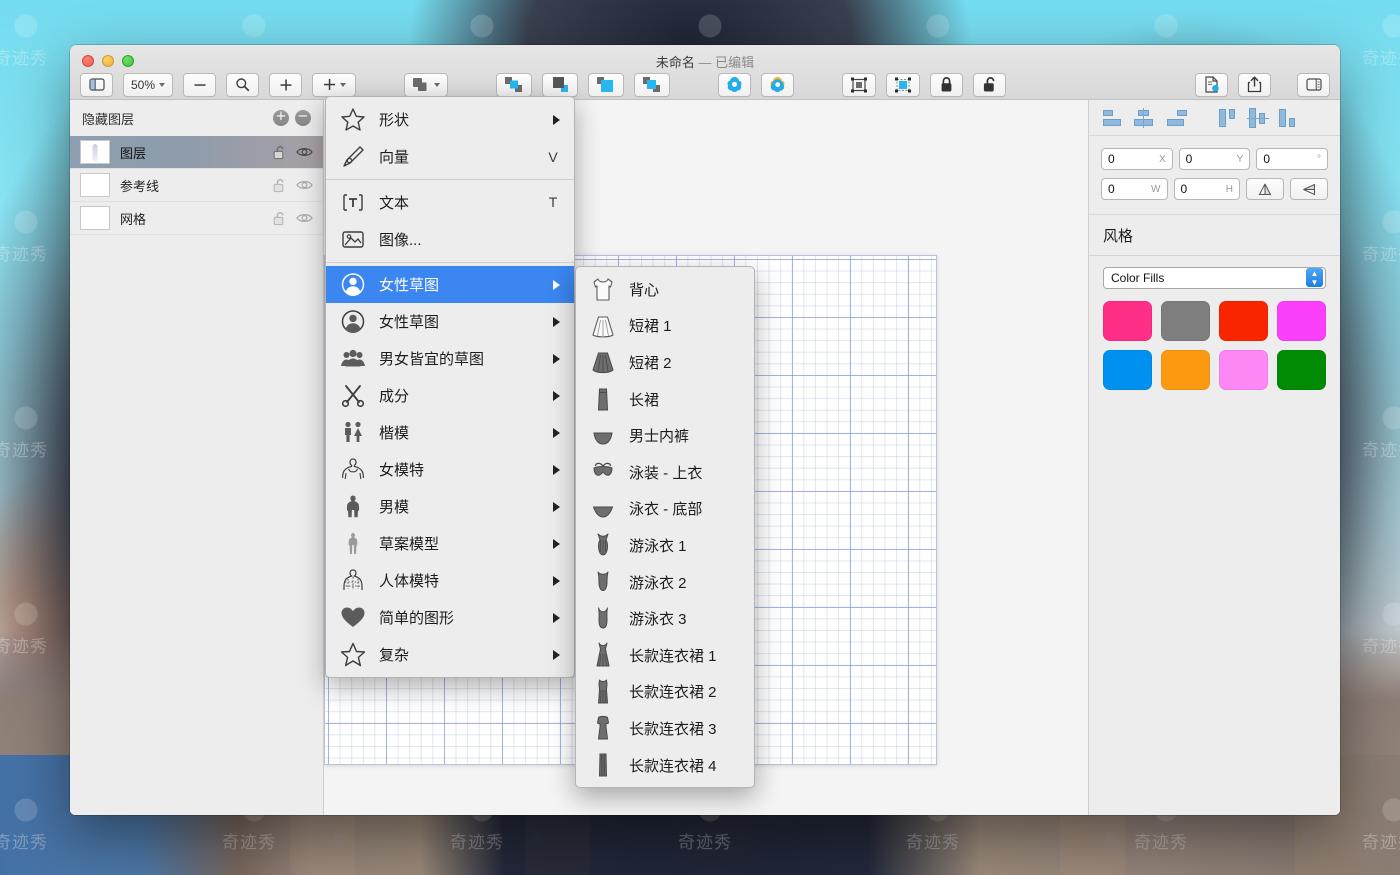 This screenshot has width=1400, height=875. What do you see at coordinates (450, 202) in the screenshot?
I see `menu-item-text-box: 文本 T` at bounding box center [450, 202].